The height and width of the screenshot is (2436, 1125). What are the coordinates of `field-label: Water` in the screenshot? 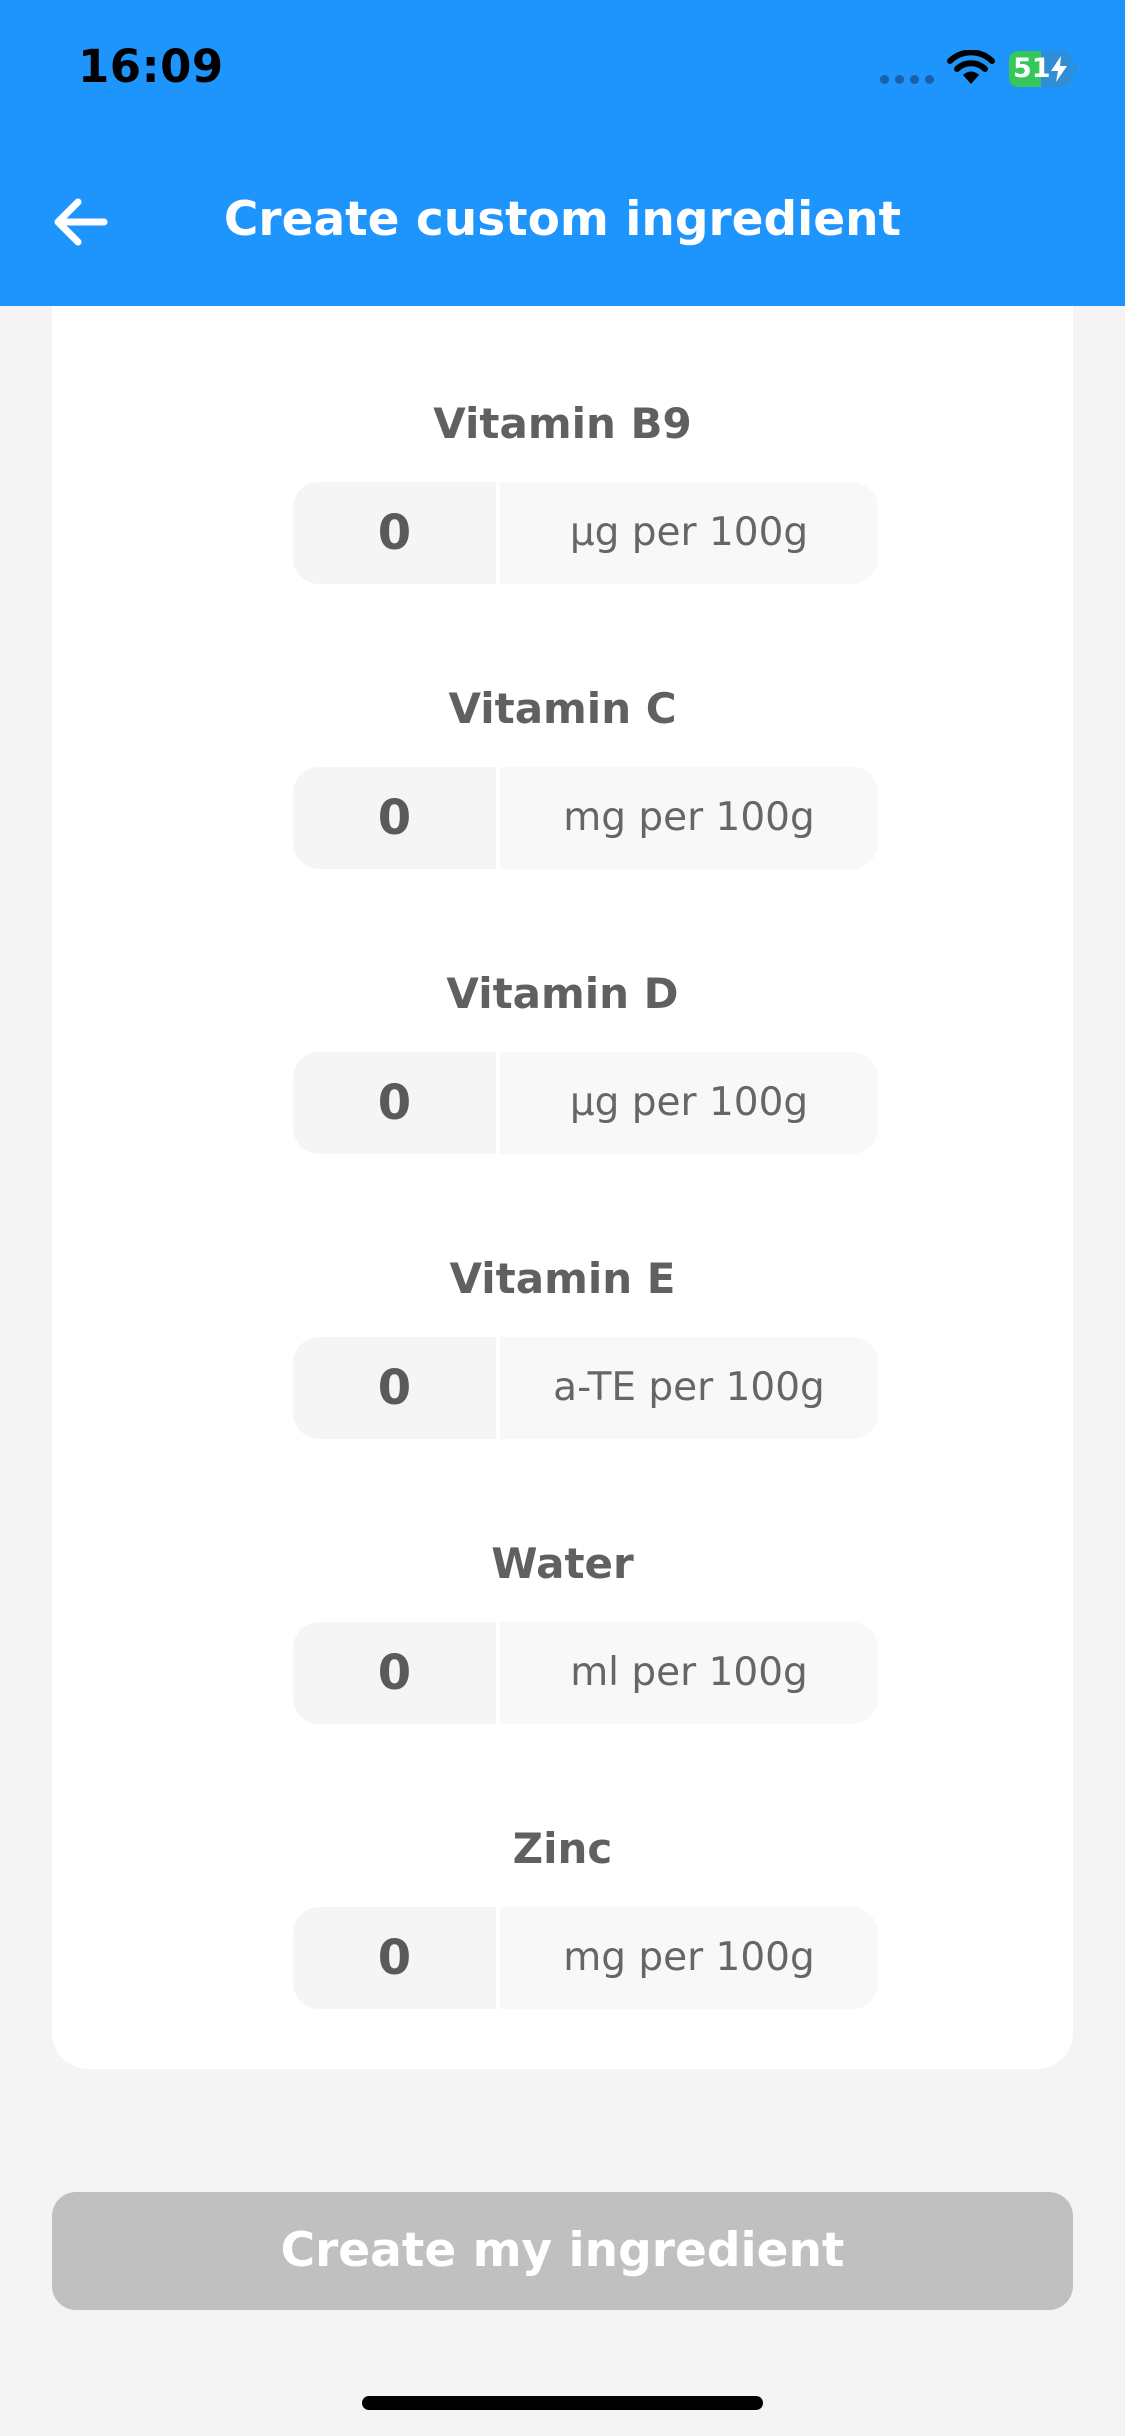 It's located at (562, 1563).